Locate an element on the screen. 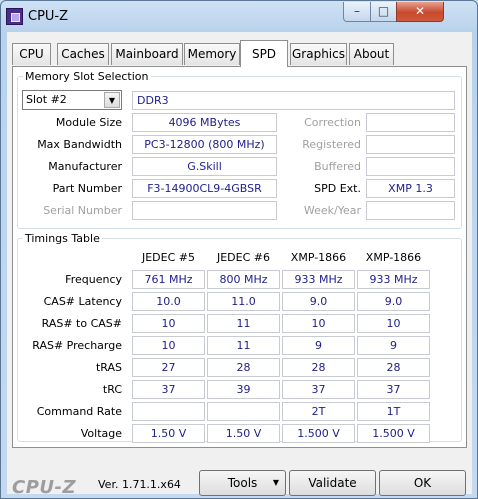 Image resolution: width=478 pixels, height=499 pixels. module-size-label: Module Size is located at coordinates (88, 122).